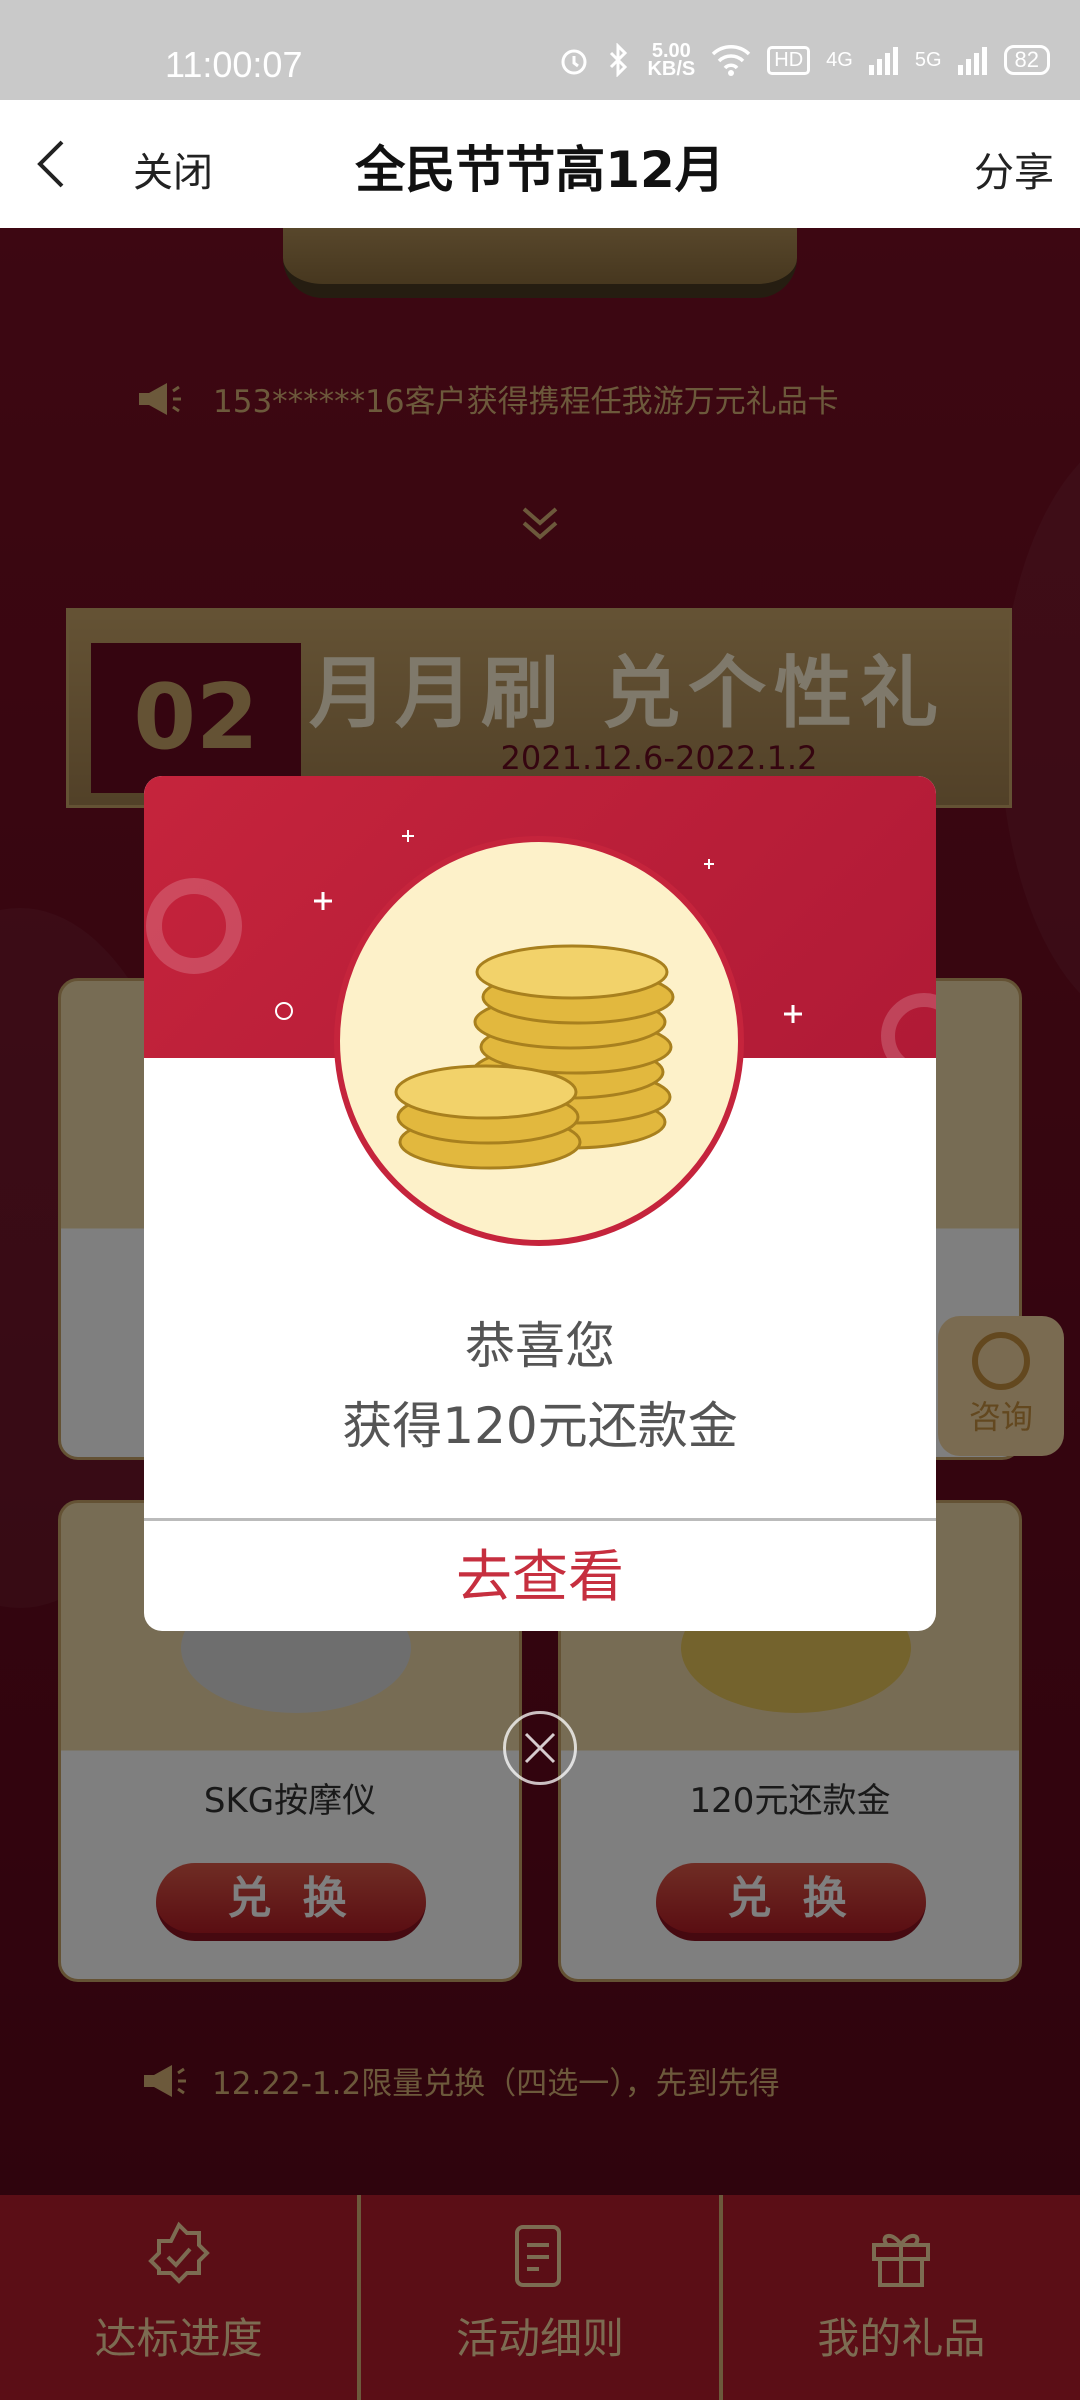  I want to click on share-button: 分享, so click(1014, 169).